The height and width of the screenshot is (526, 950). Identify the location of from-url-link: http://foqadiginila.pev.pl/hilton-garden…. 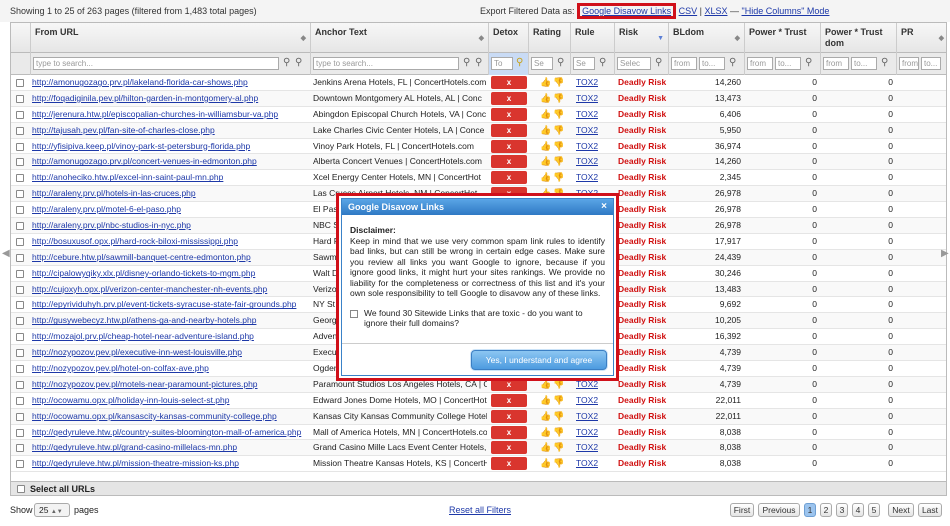
(170, 99).